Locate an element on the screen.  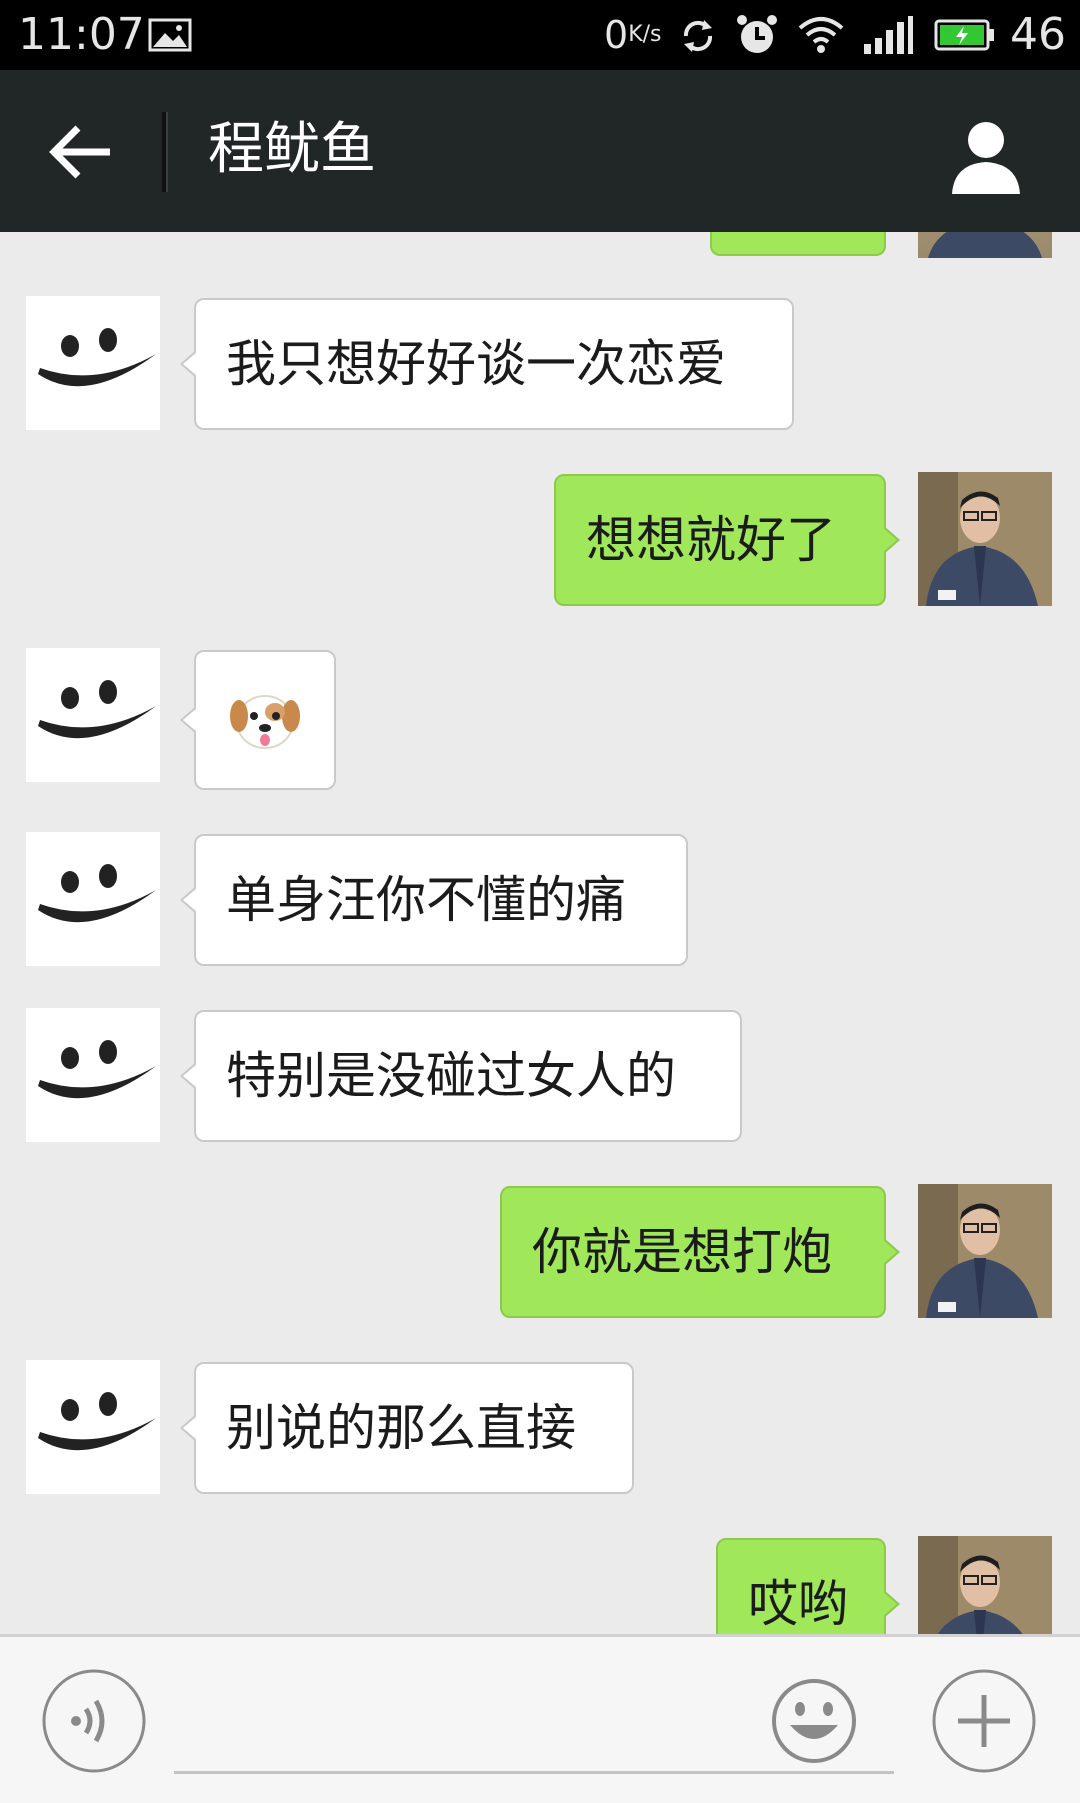
signal-icon is located at coordinates (888, 35).